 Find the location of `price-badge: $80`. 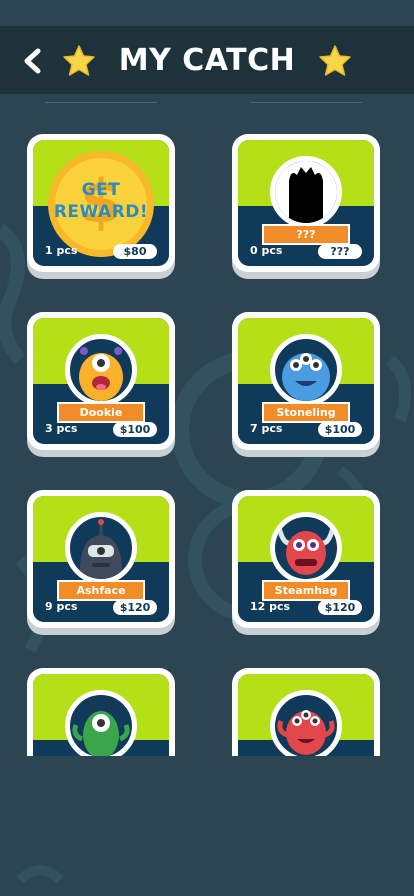

price-badge: $80 is located at coordinates (135, 251).